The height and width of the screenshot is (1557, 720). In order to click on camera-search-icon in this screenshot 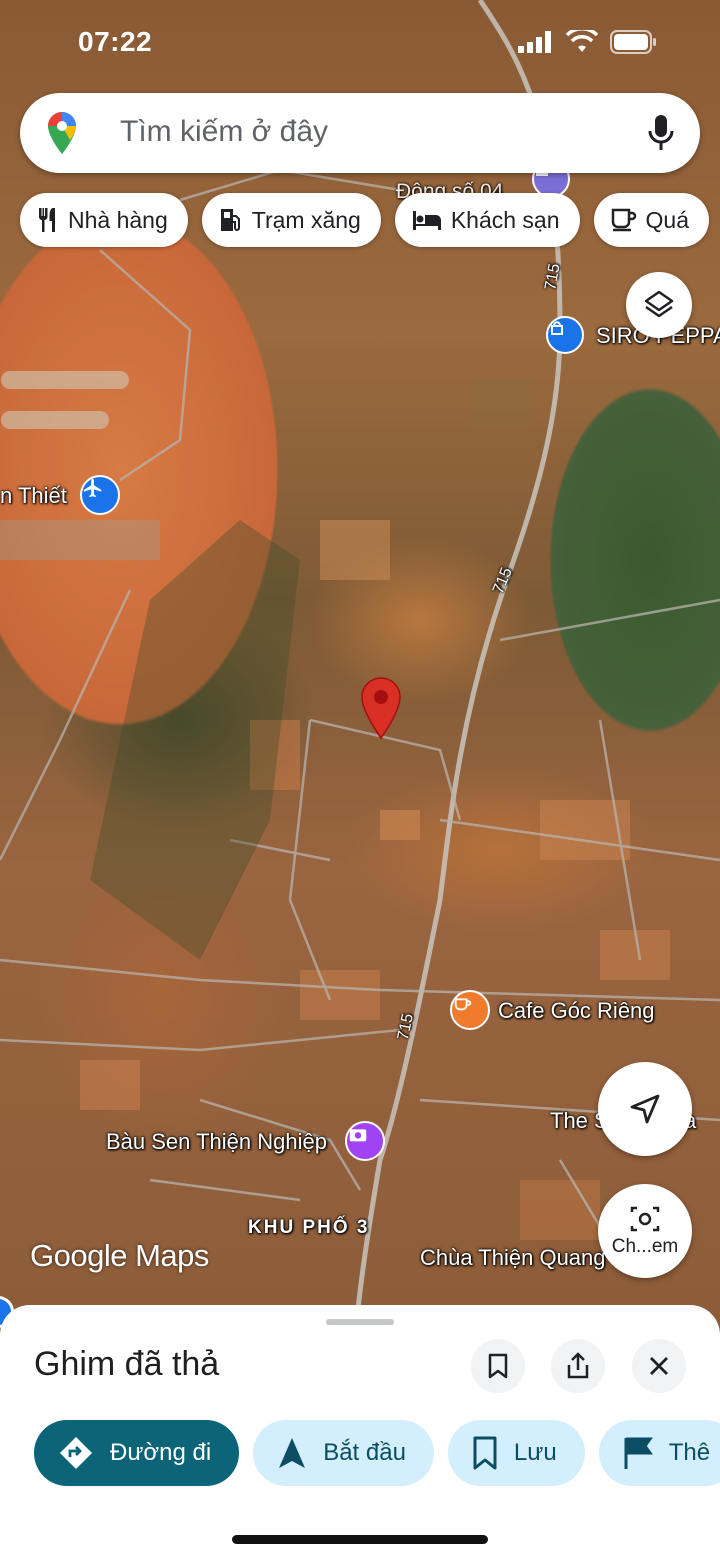, I will do `click(645, 1219)`.